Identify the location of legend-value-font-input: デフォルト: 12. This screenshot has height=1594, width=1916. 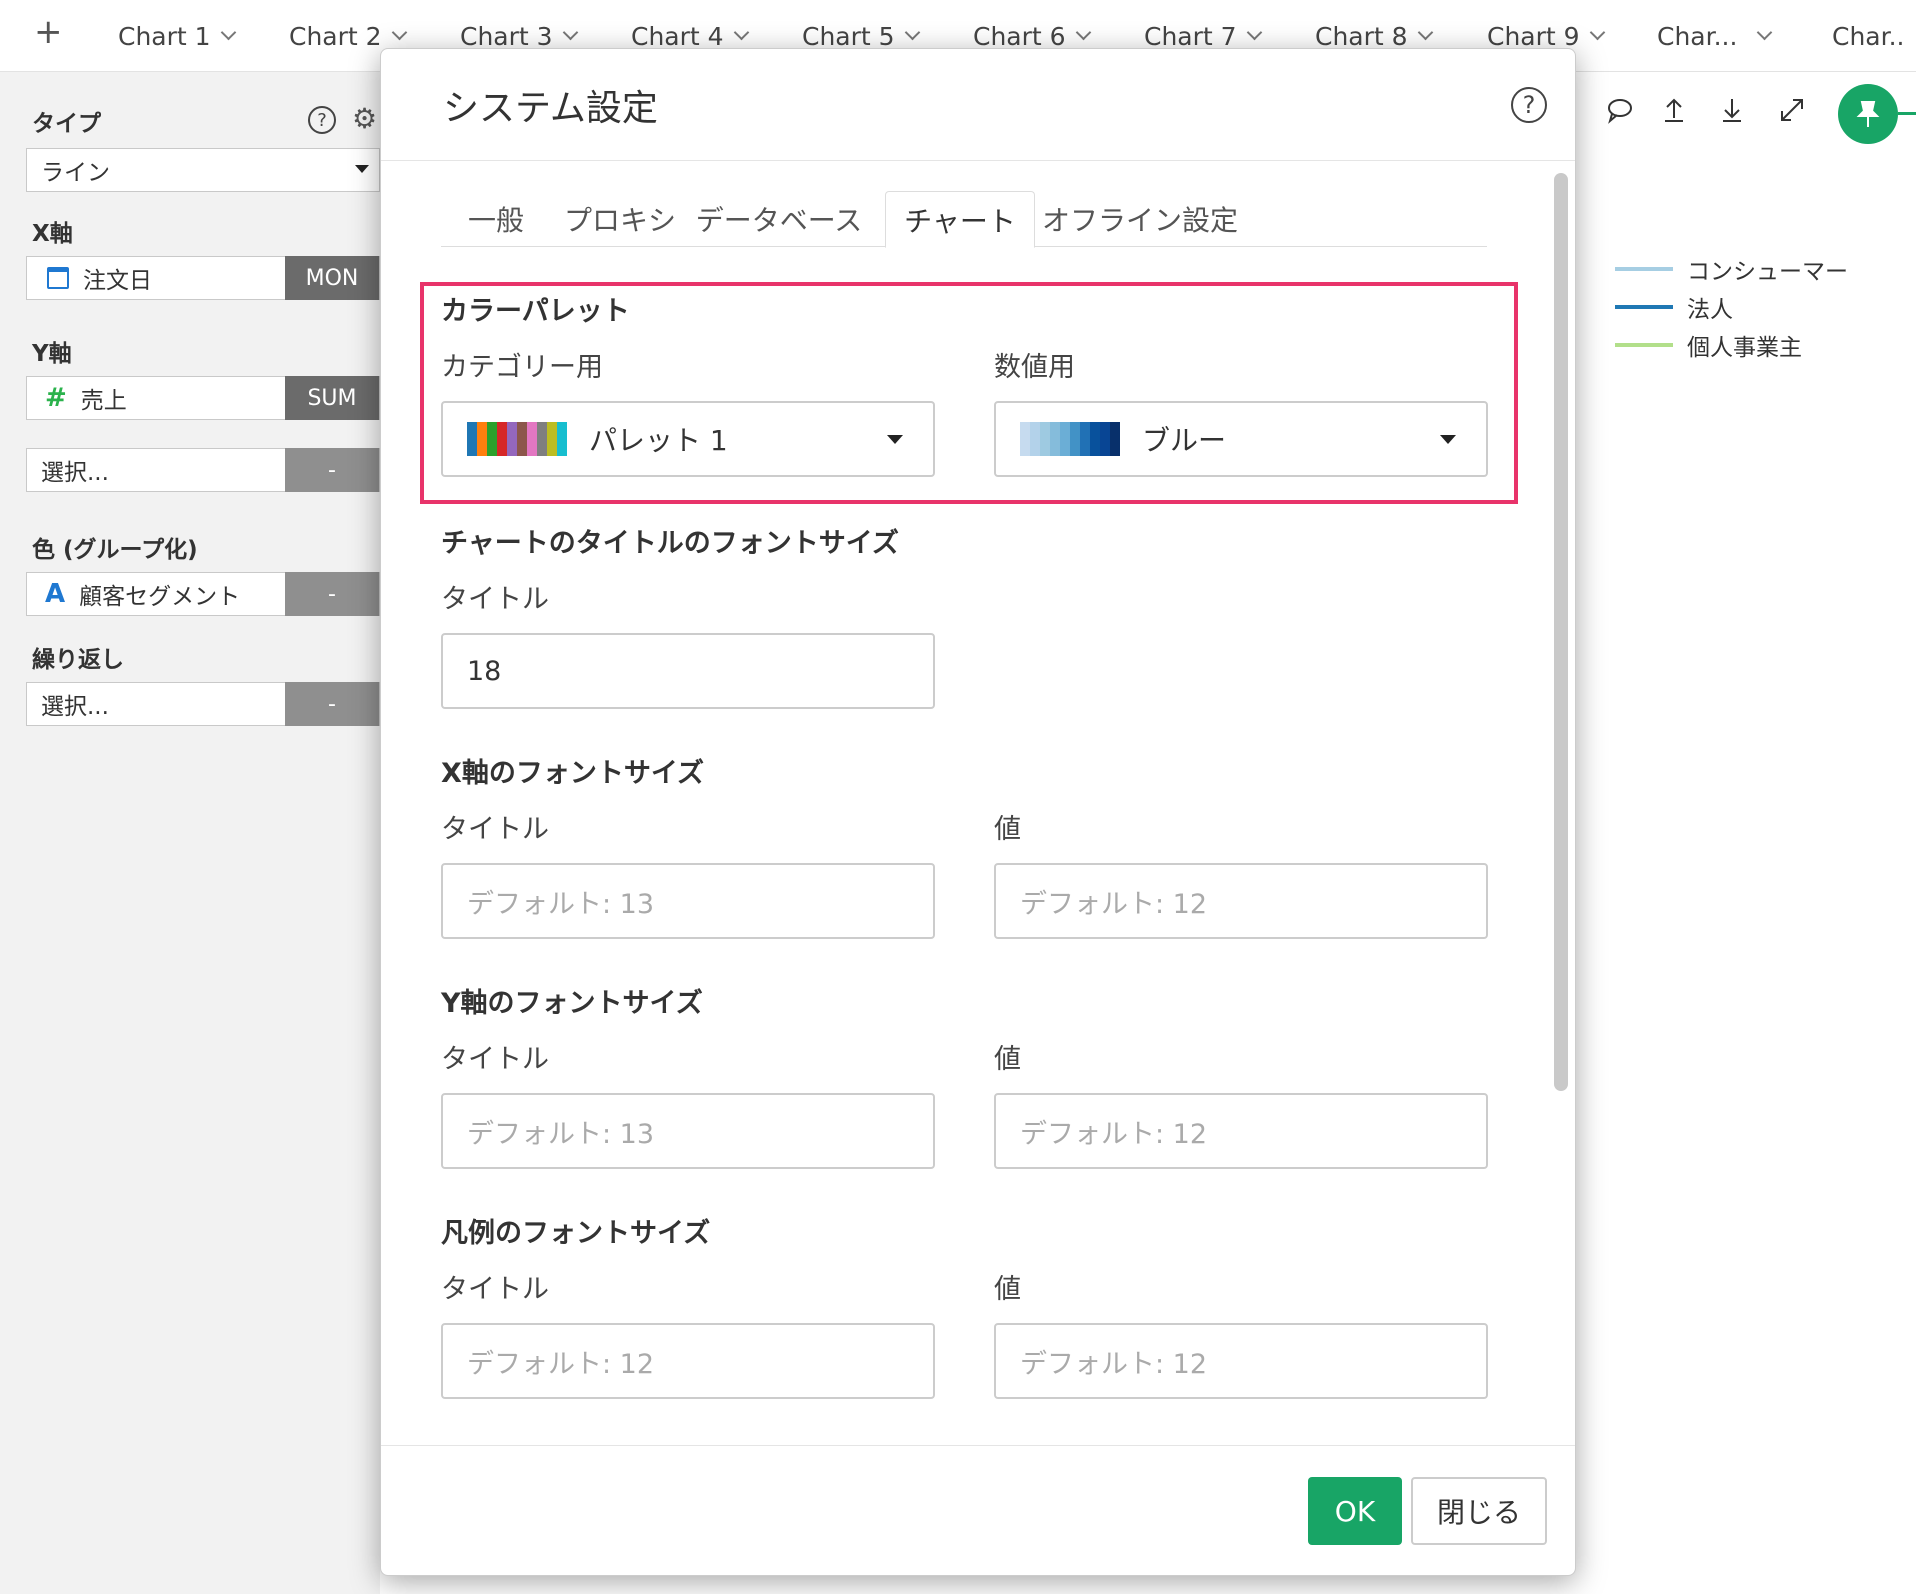
(1241, 1361).